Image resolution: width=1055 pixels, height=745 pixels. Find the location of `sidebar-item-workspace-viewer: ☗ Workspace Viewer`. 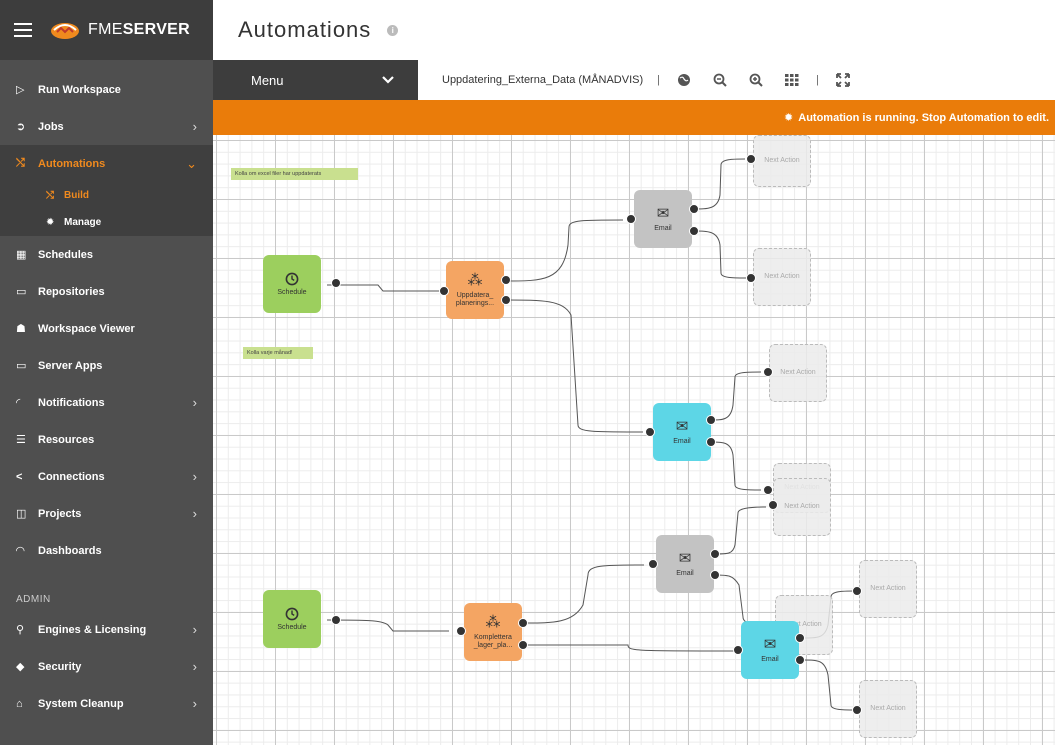

sidebar-item-workspace-viewer: ☗ Workspace Viewer is located at coordinates (106, 328).